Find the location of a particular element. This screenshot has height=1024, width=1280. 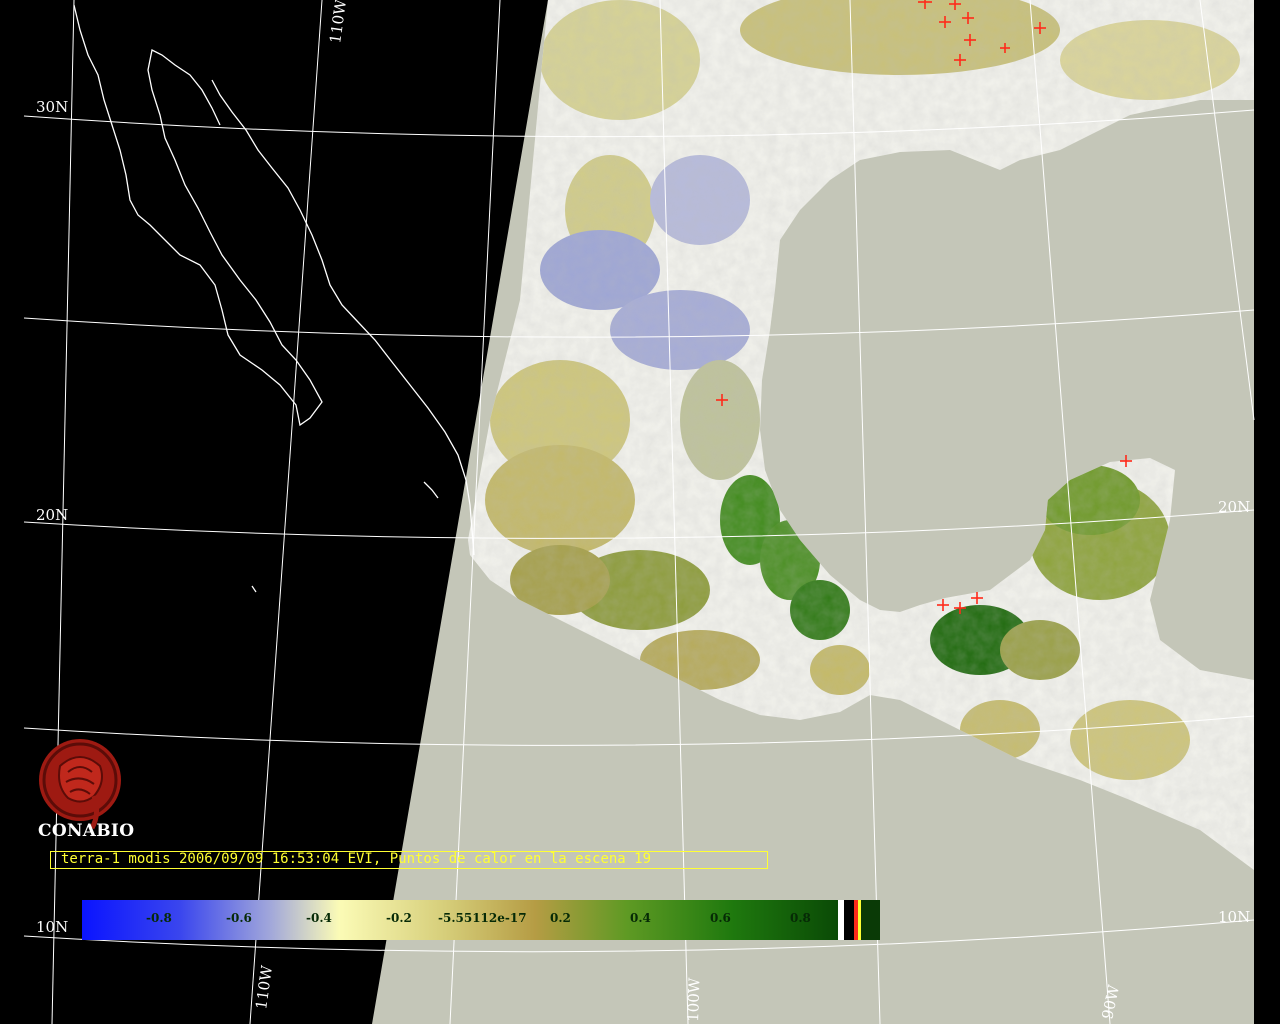

colorbar-yellow-swatch is located at coordinates (859, 920).